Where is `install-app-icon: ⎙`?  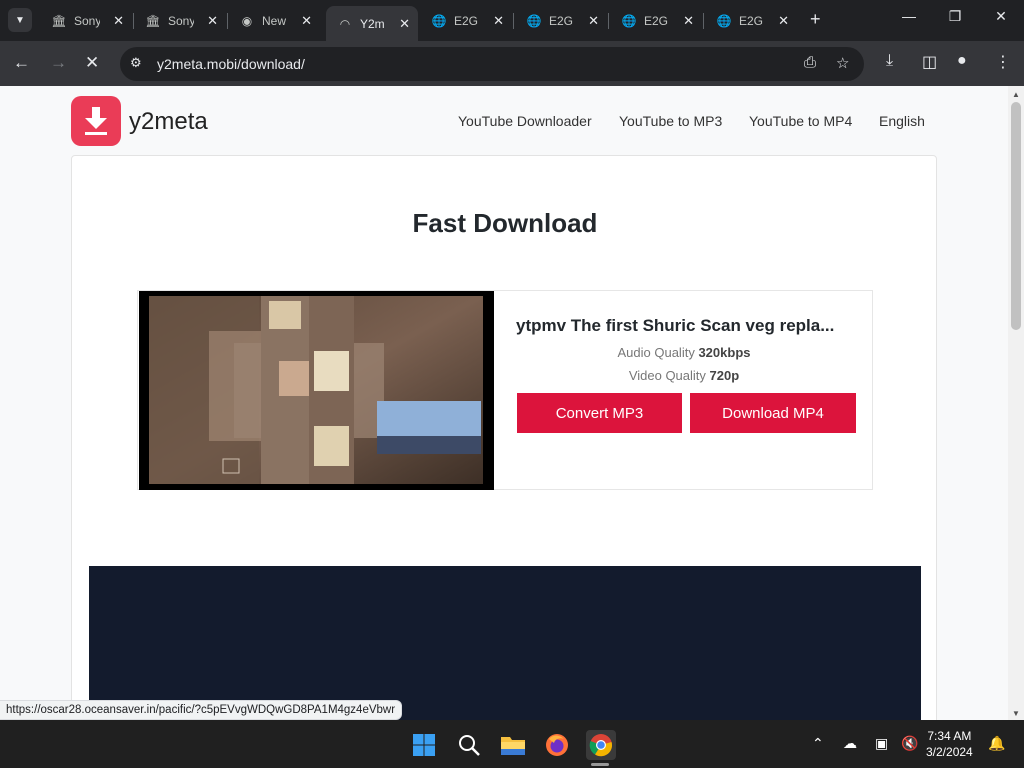 install-app-icon: ⎙ is located at coordinates (810, 62).